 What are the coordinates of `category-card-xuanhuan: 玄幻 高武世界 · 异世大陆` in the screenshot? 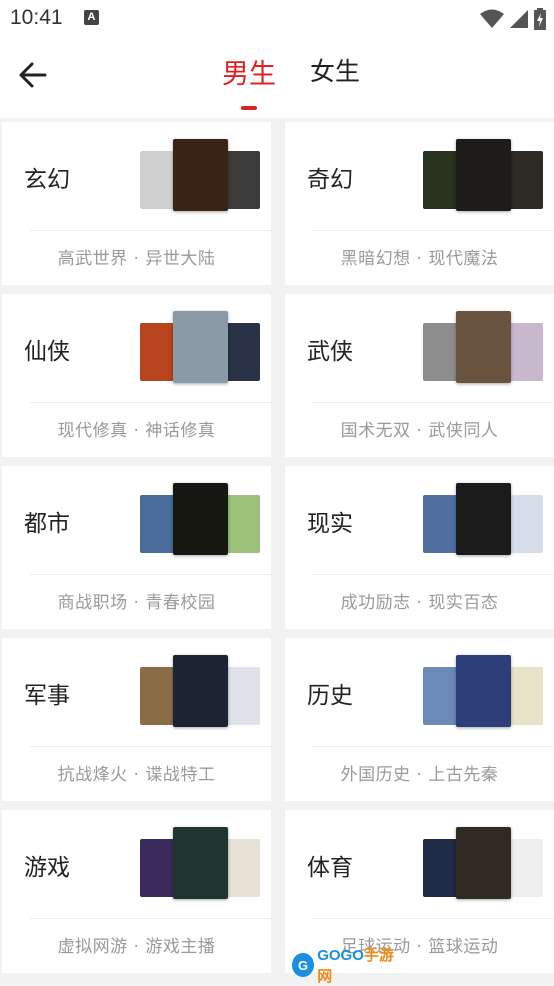 It's located at (136, 203).